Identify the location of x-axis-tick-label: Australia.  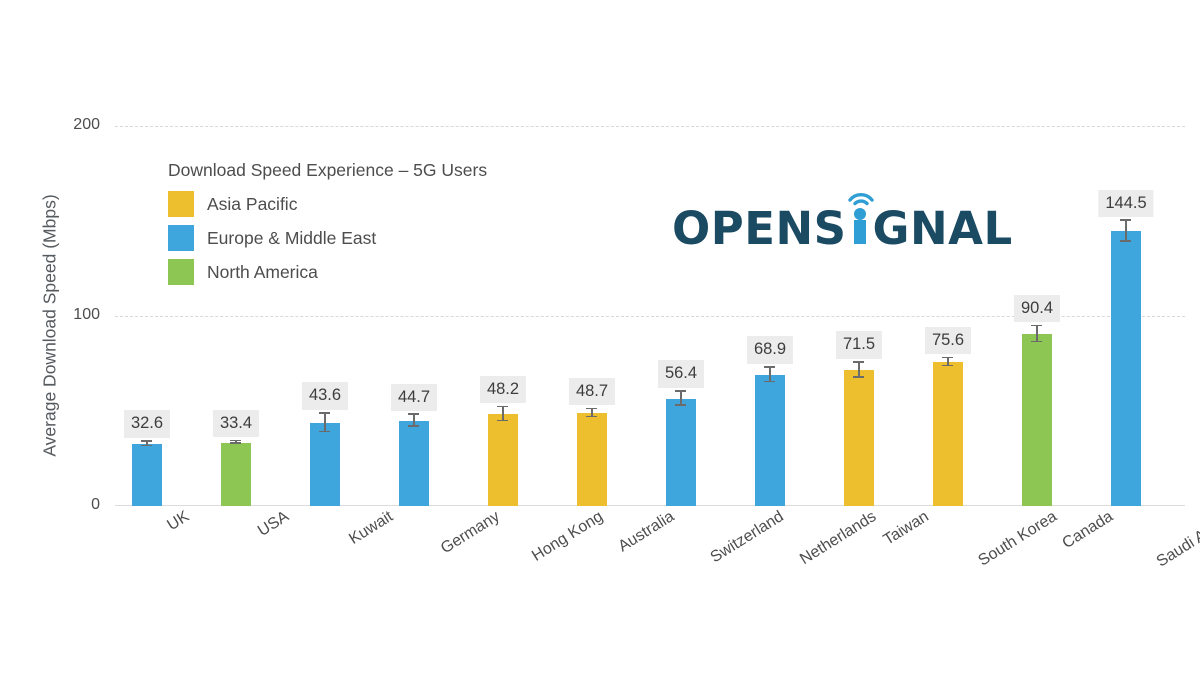
(646, 532).